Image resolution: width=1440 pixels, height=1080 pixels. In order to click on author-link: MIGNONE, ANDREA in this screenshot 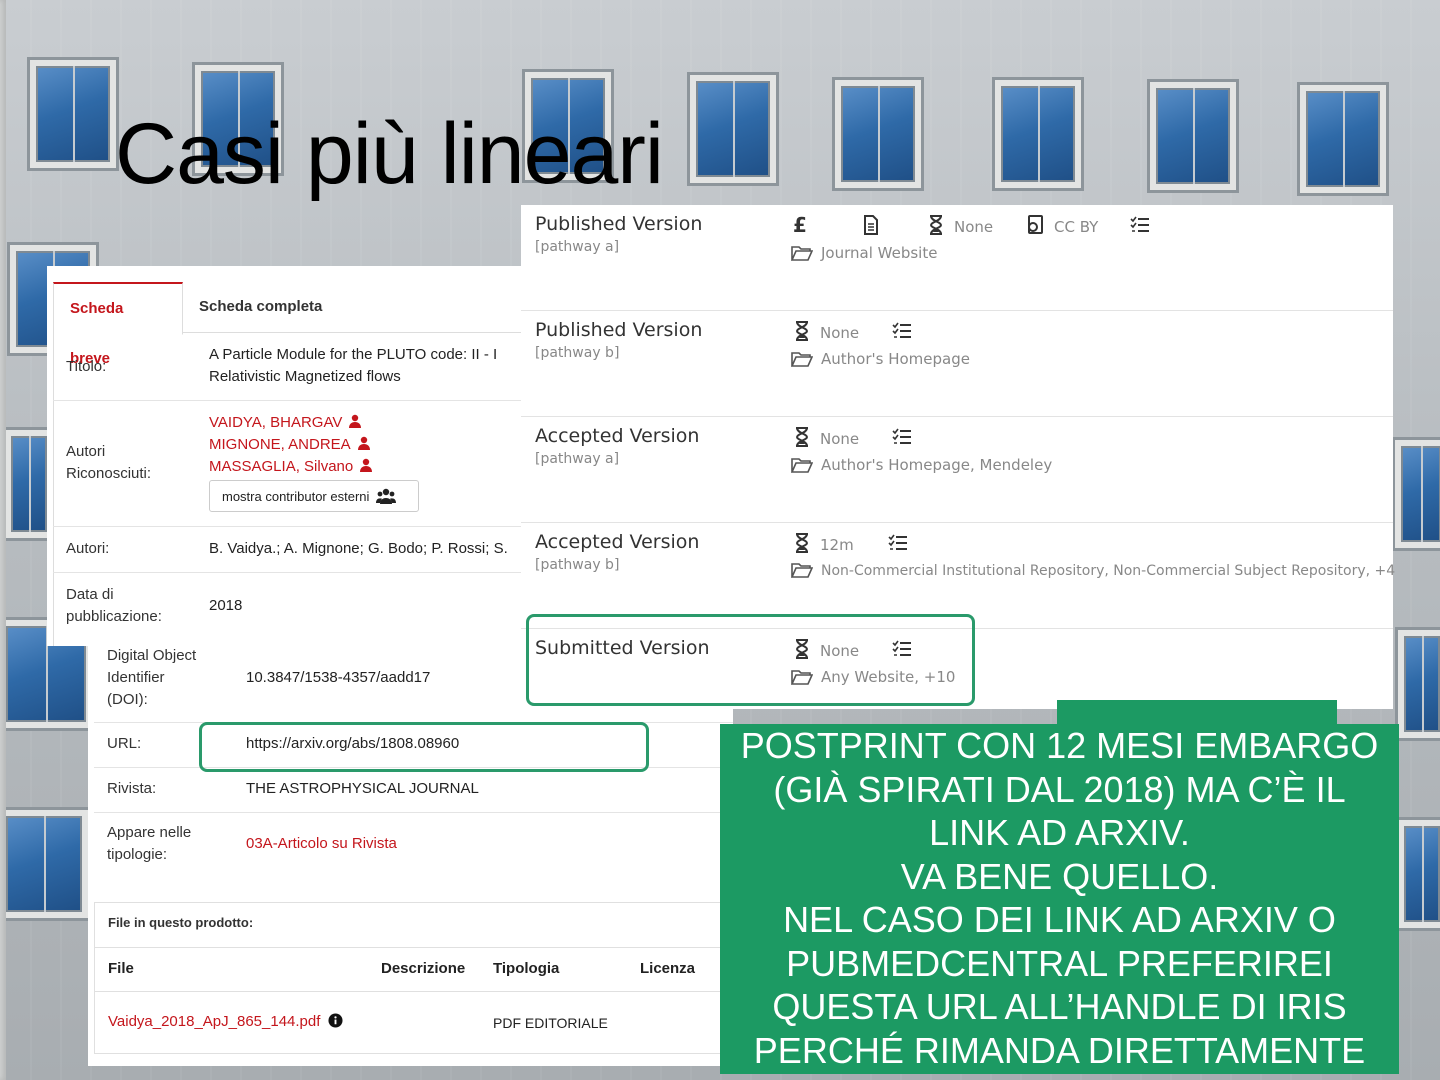, I will do `click(290, 445)`.